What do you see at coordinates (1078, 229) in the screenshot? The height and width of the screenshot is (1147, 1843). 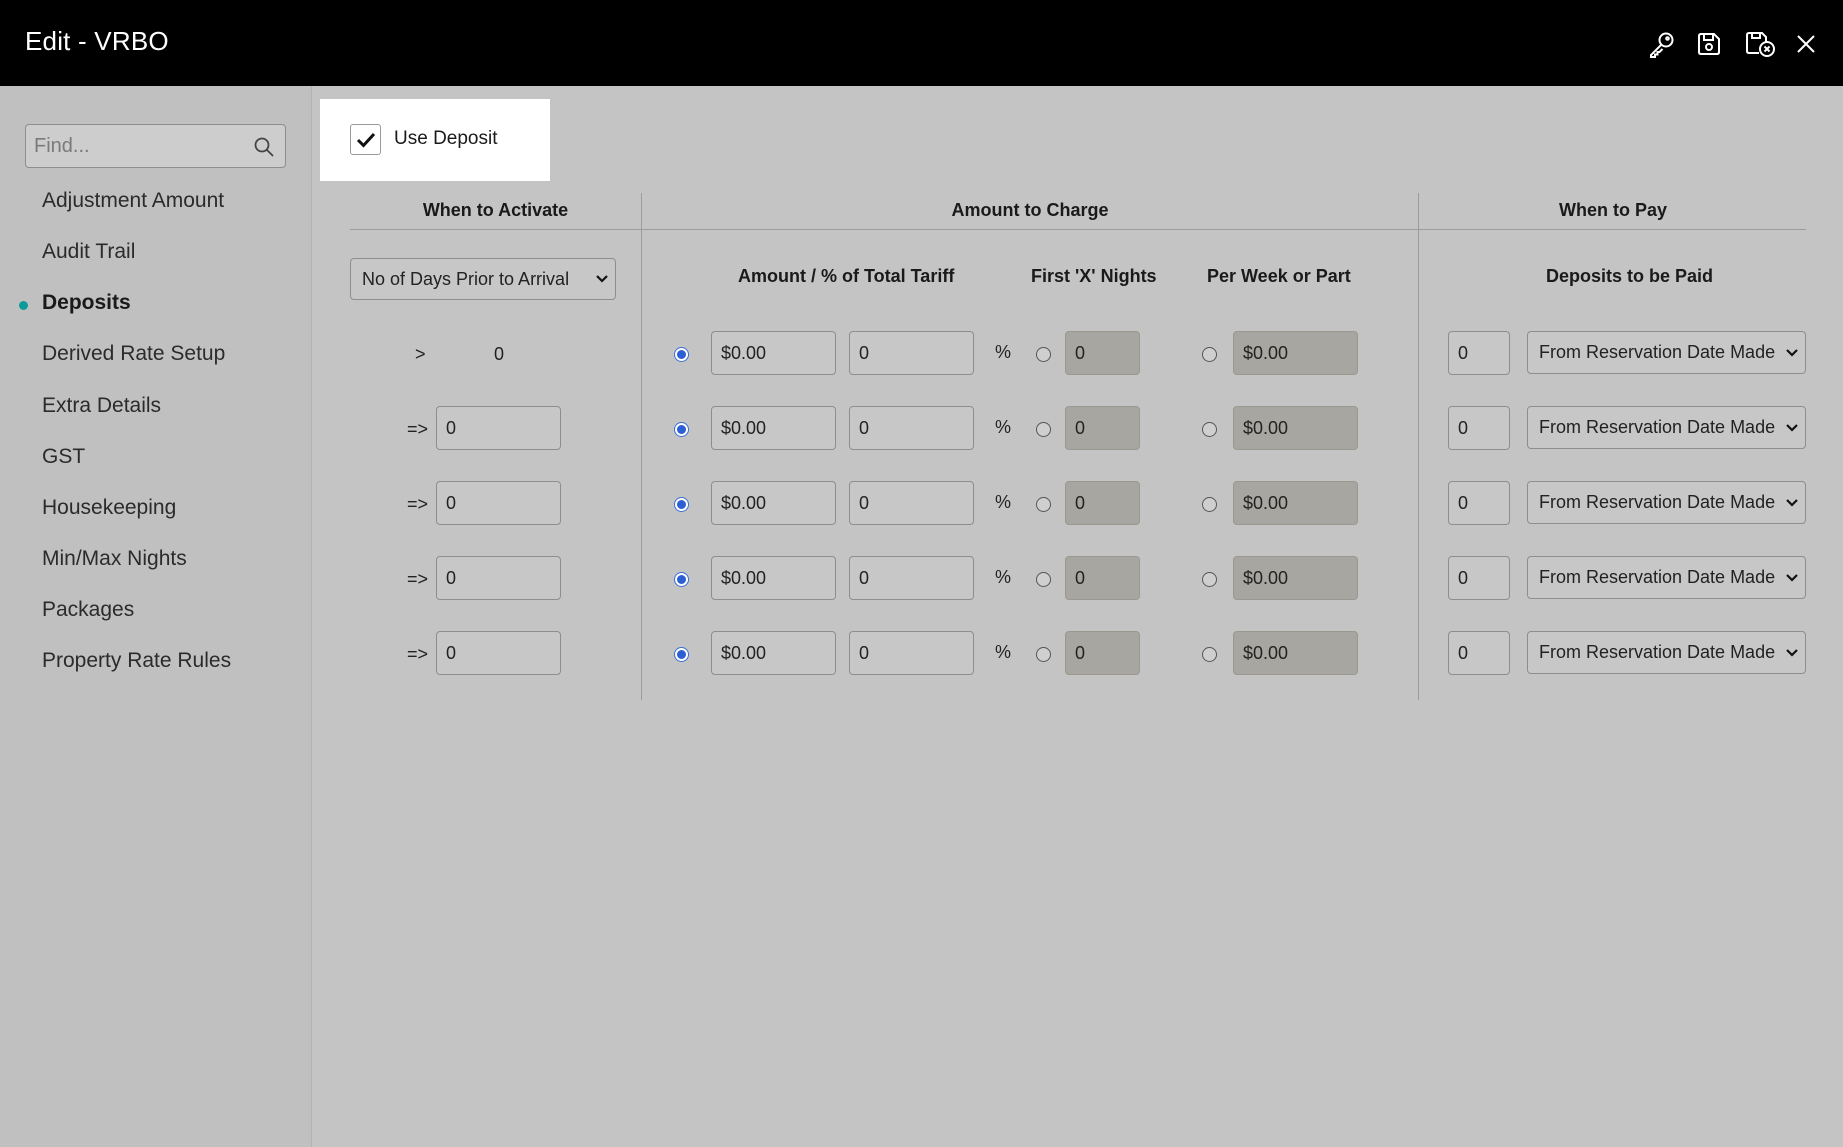 I see `header-divider` at bounding box center [1078, 229].